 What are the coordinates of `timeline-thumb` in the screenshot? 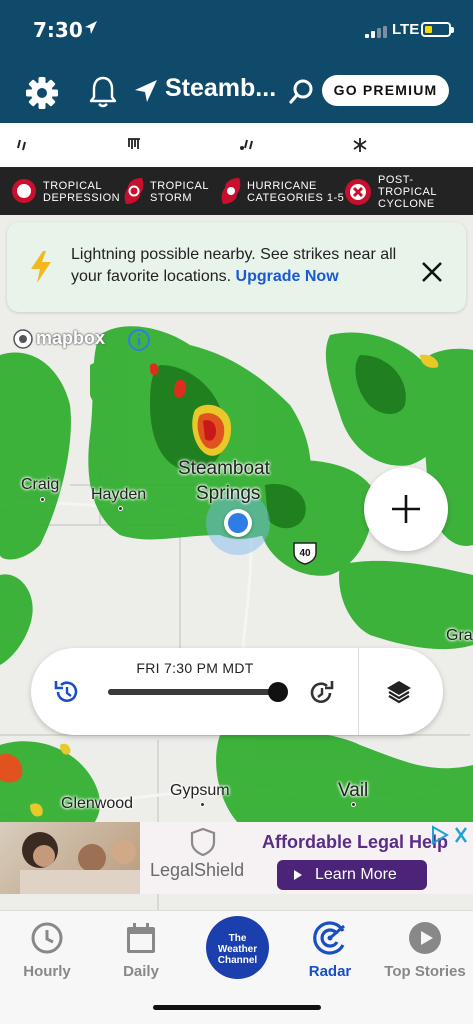 It's located at (278, 692).